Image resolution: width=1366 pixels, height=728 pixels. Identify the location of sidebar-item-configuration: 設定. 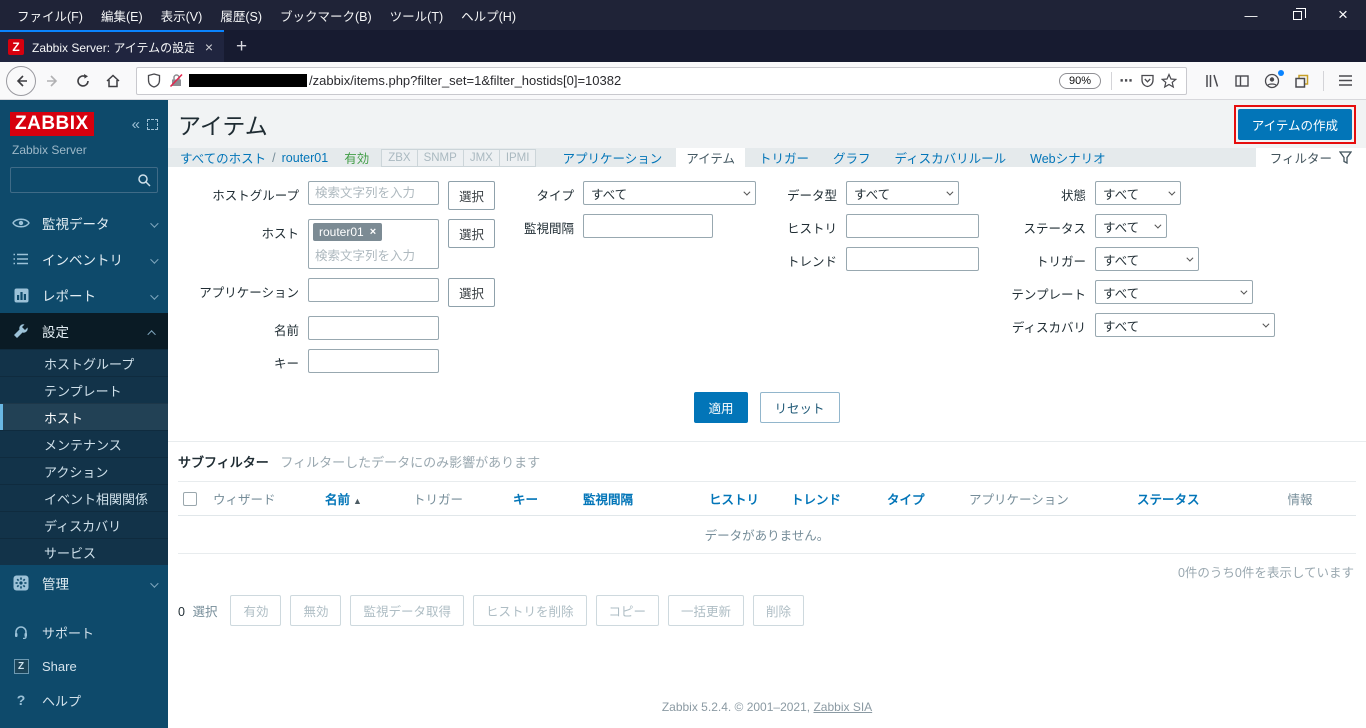
(84, 331).